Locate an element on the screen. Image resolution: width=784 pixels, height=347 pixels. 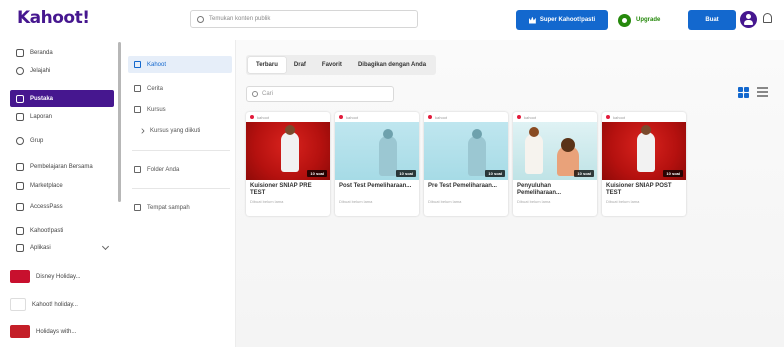
upgrade-label: Upgrade is located at coordinates (648, 20).